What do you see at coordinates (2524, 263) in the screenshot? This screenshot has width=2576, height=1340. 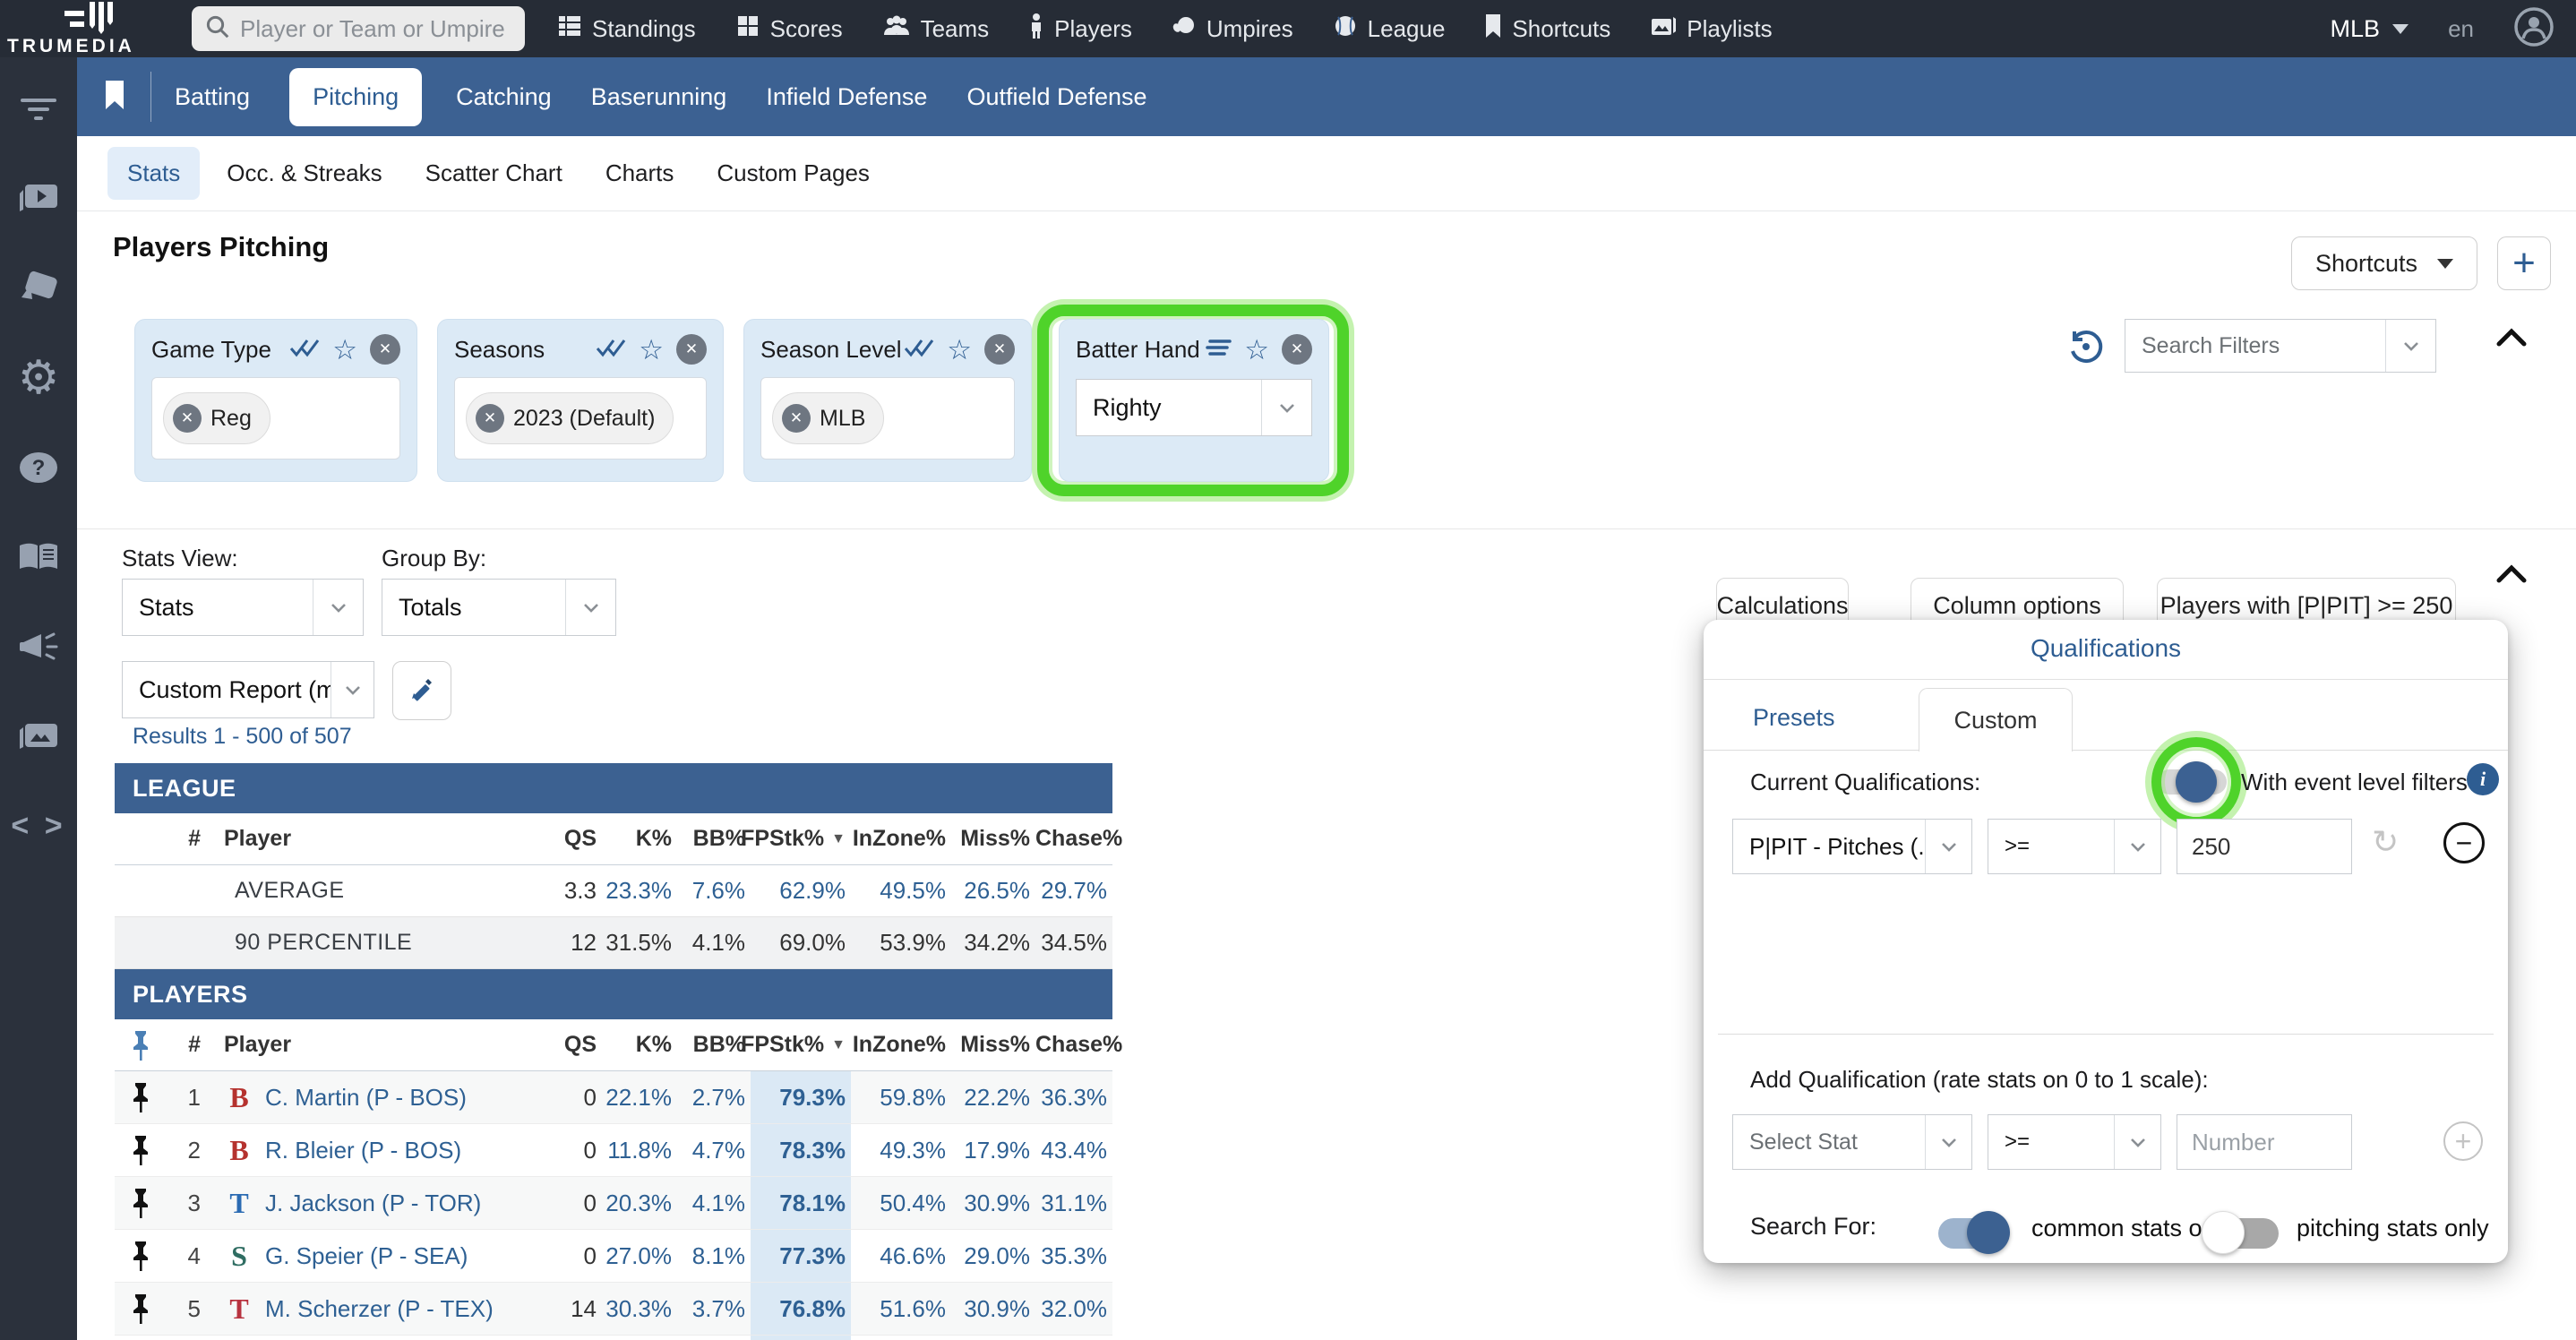 I see `add-shortcut-button: +` at bounding box center [2524, 263].